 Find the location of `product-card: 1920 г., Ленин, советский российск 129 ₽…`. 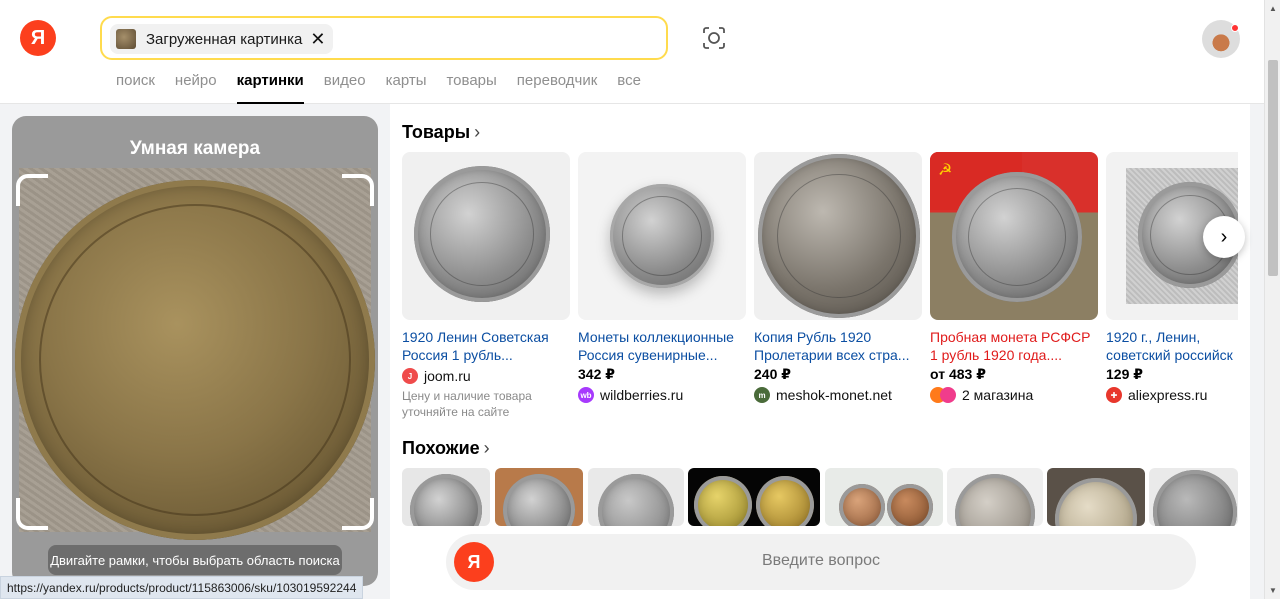

product-card: 1920 г., Ленин, советский российск 129 ₽… is located at coordinates (1172, 277).